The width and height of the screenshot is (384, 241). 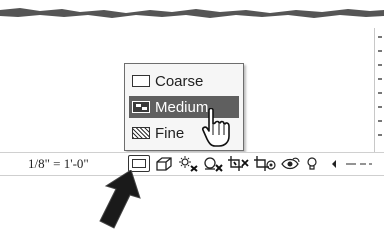 I want to click on scroll-left-button, so click(x=334, y=164).